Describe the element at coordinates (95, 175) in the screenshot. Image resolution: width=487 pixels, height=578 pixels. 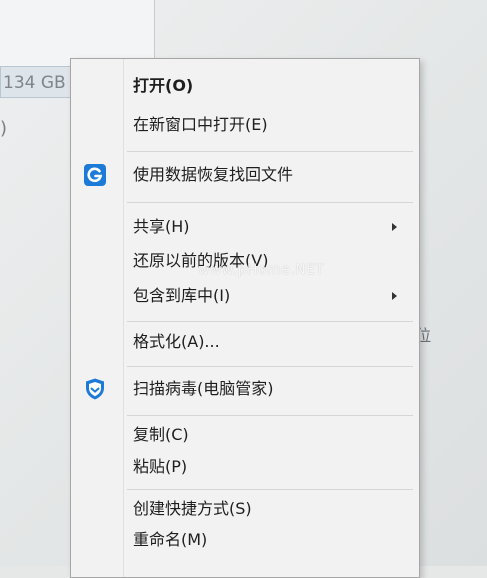
I see `data-recovery-g-icon` at that location.